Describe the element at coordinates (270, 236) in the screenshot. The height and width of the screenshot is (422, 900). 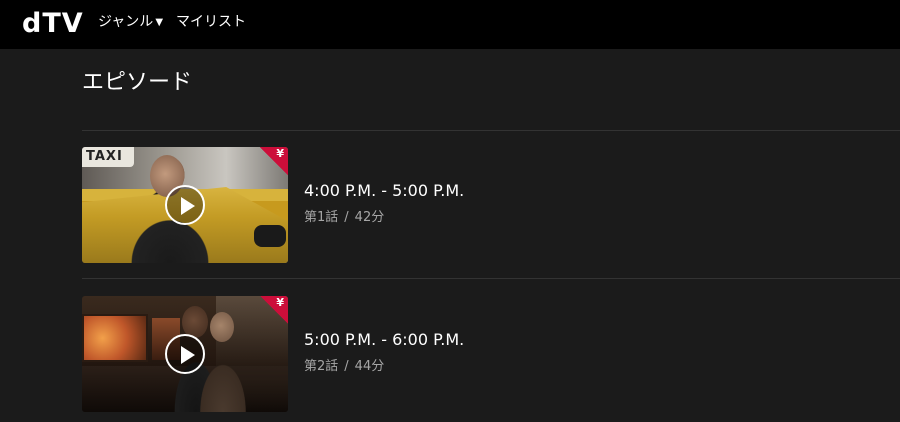
I see `thumb-mirror` at that location.